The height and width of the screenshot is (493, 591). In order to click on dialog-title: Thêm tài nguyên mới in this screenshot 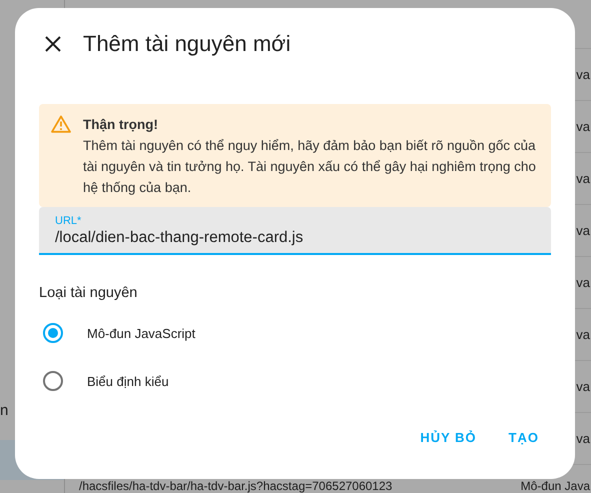, I will do `click(187, 44)`.